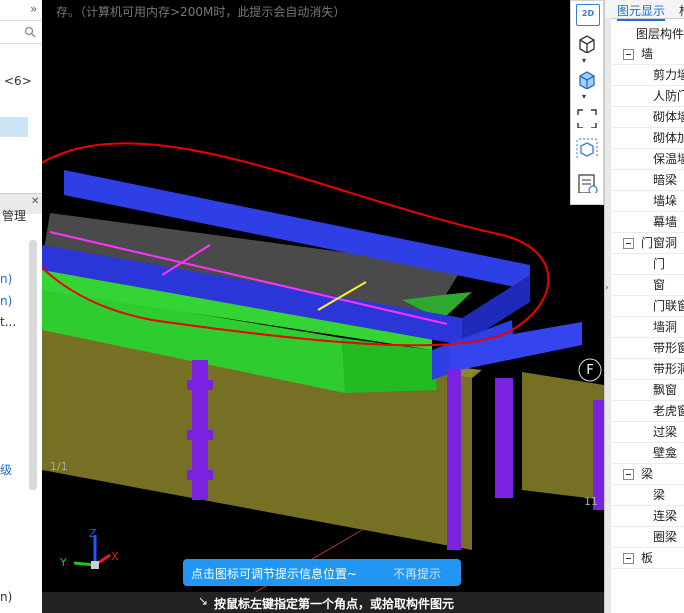 Image resolution: width=684 pixels, height=613 pixels. I want to click on tree-item: 带形洞, so click(644, 369).